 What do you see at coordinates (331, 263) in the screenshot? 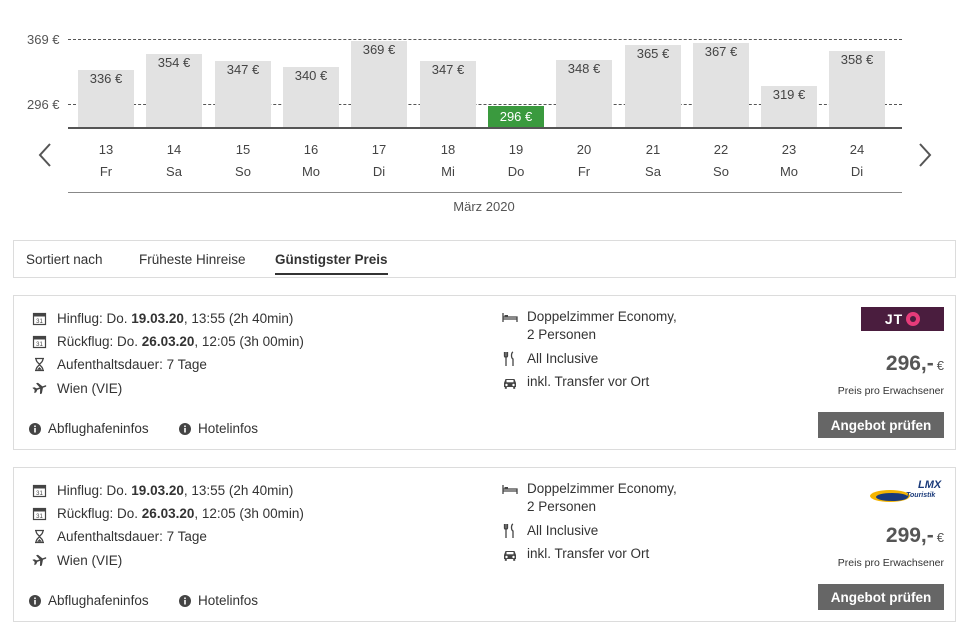
I see `sort-option-cheapest: Günstigster Preis` at bounding box center [331, 263].